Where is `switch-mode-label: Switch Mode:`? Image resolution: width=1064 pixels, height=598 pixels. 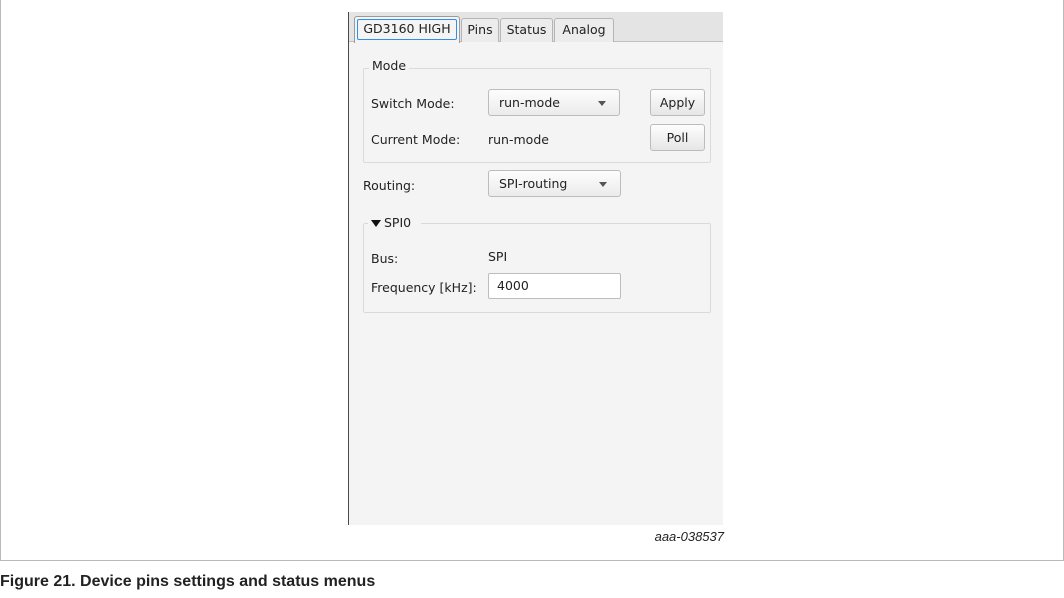
switch-mode-label: Switch Mode: is located at coordinates (413, 103).